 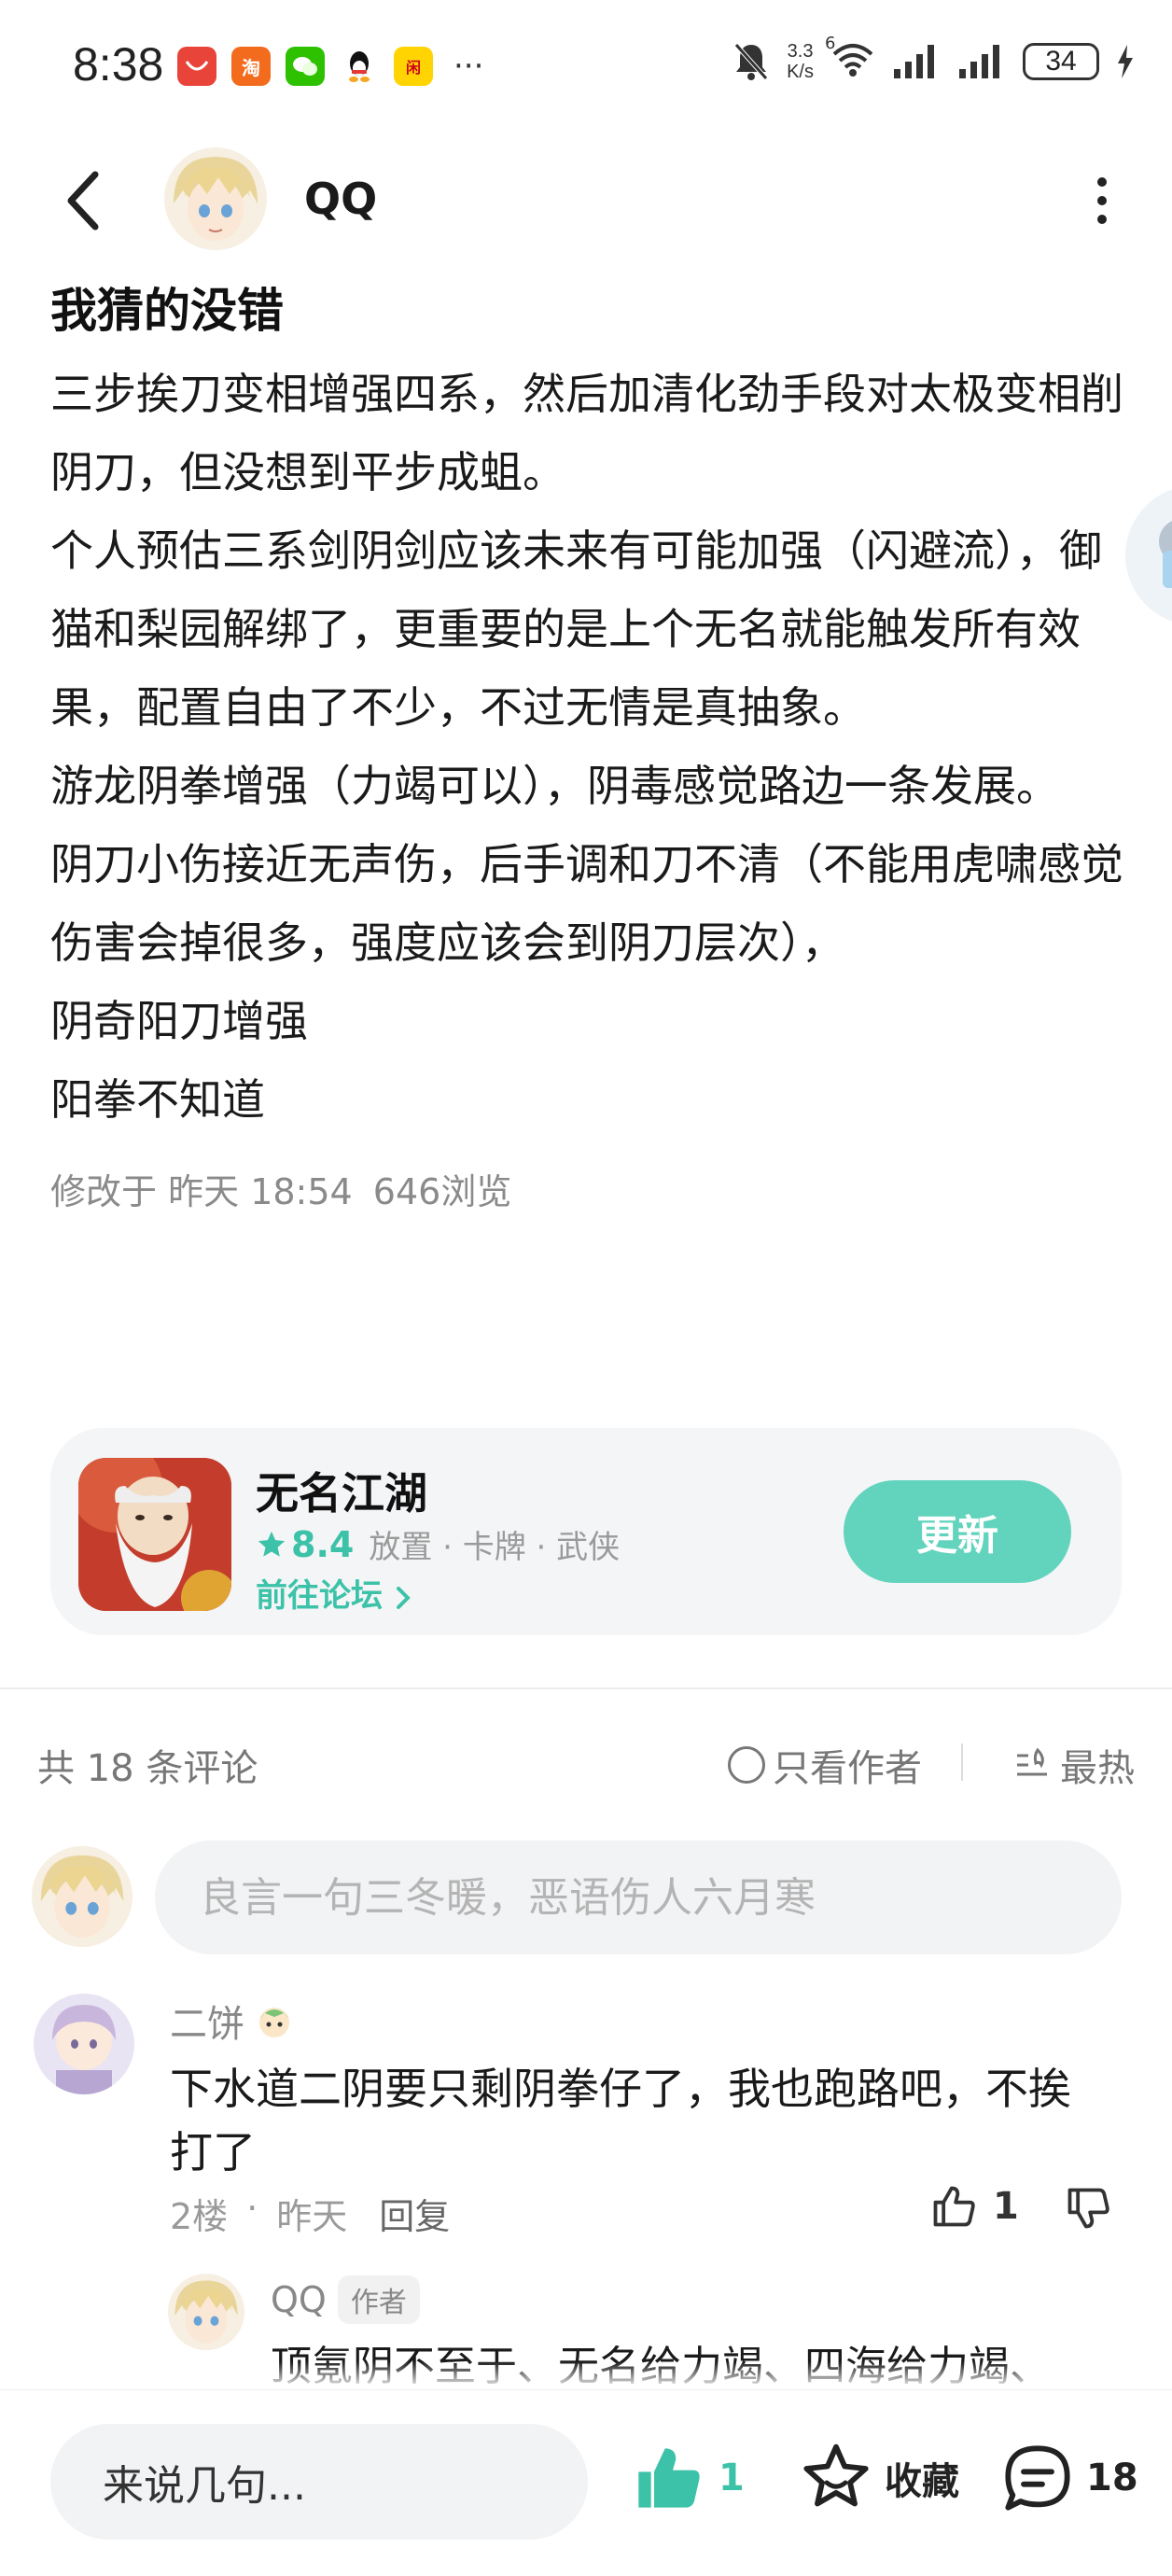 I want to click on author-avatar, so click(x=215, y=198).